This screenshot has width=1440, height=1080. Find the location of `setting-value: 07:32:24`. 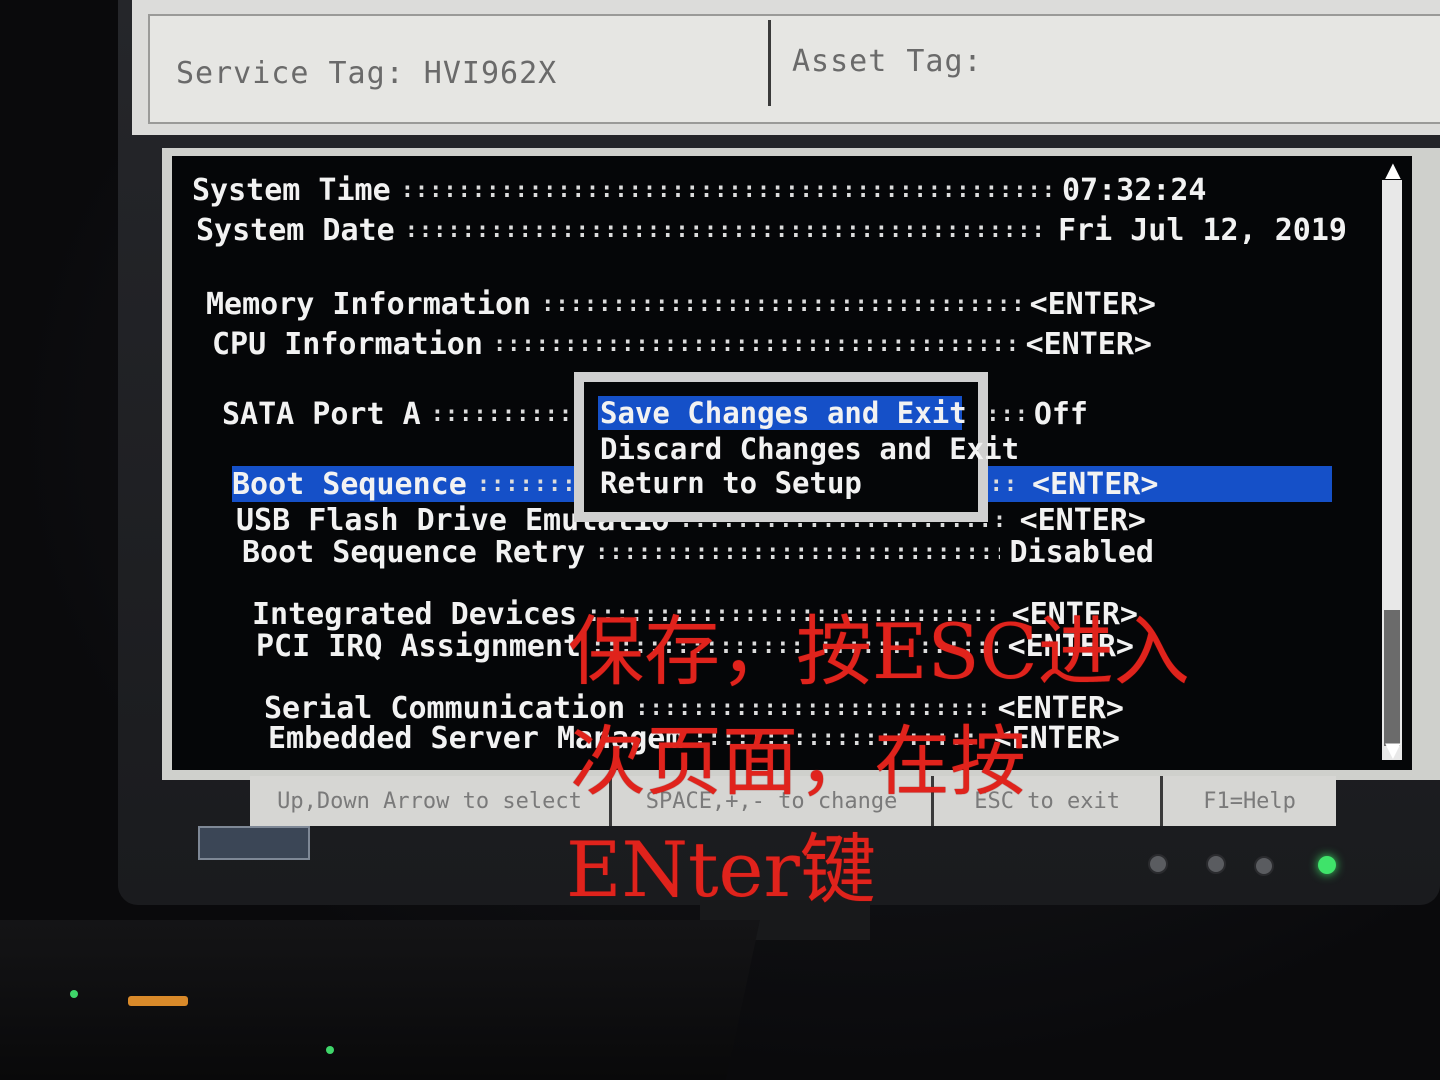

setting-value: 07:32:24 is located at coordinates (1134, 190).